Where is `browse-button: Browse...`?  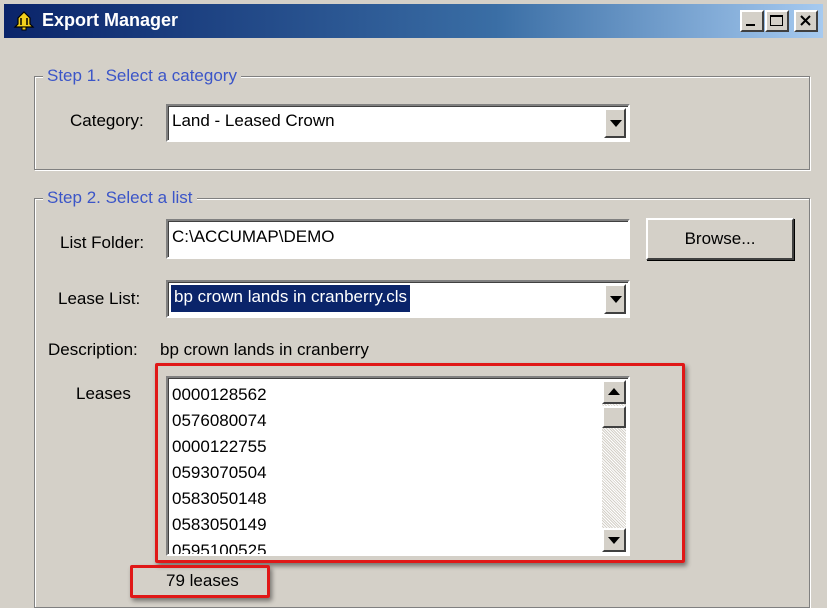
browse-button: Browse... is located at coordinates (720, 239).